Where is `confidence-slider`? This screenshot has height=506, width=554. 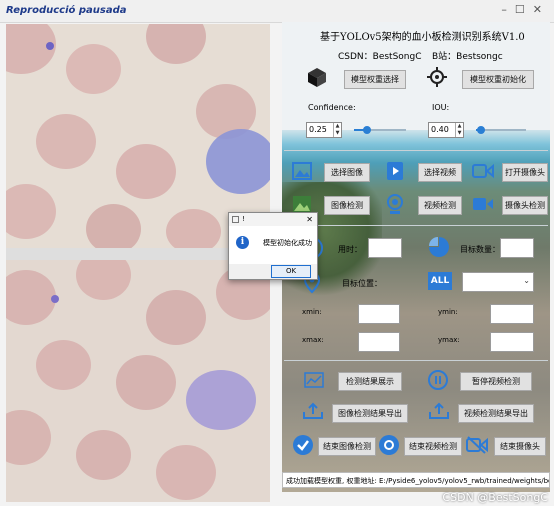
confidence-slider is located at coordinates (380, 130).